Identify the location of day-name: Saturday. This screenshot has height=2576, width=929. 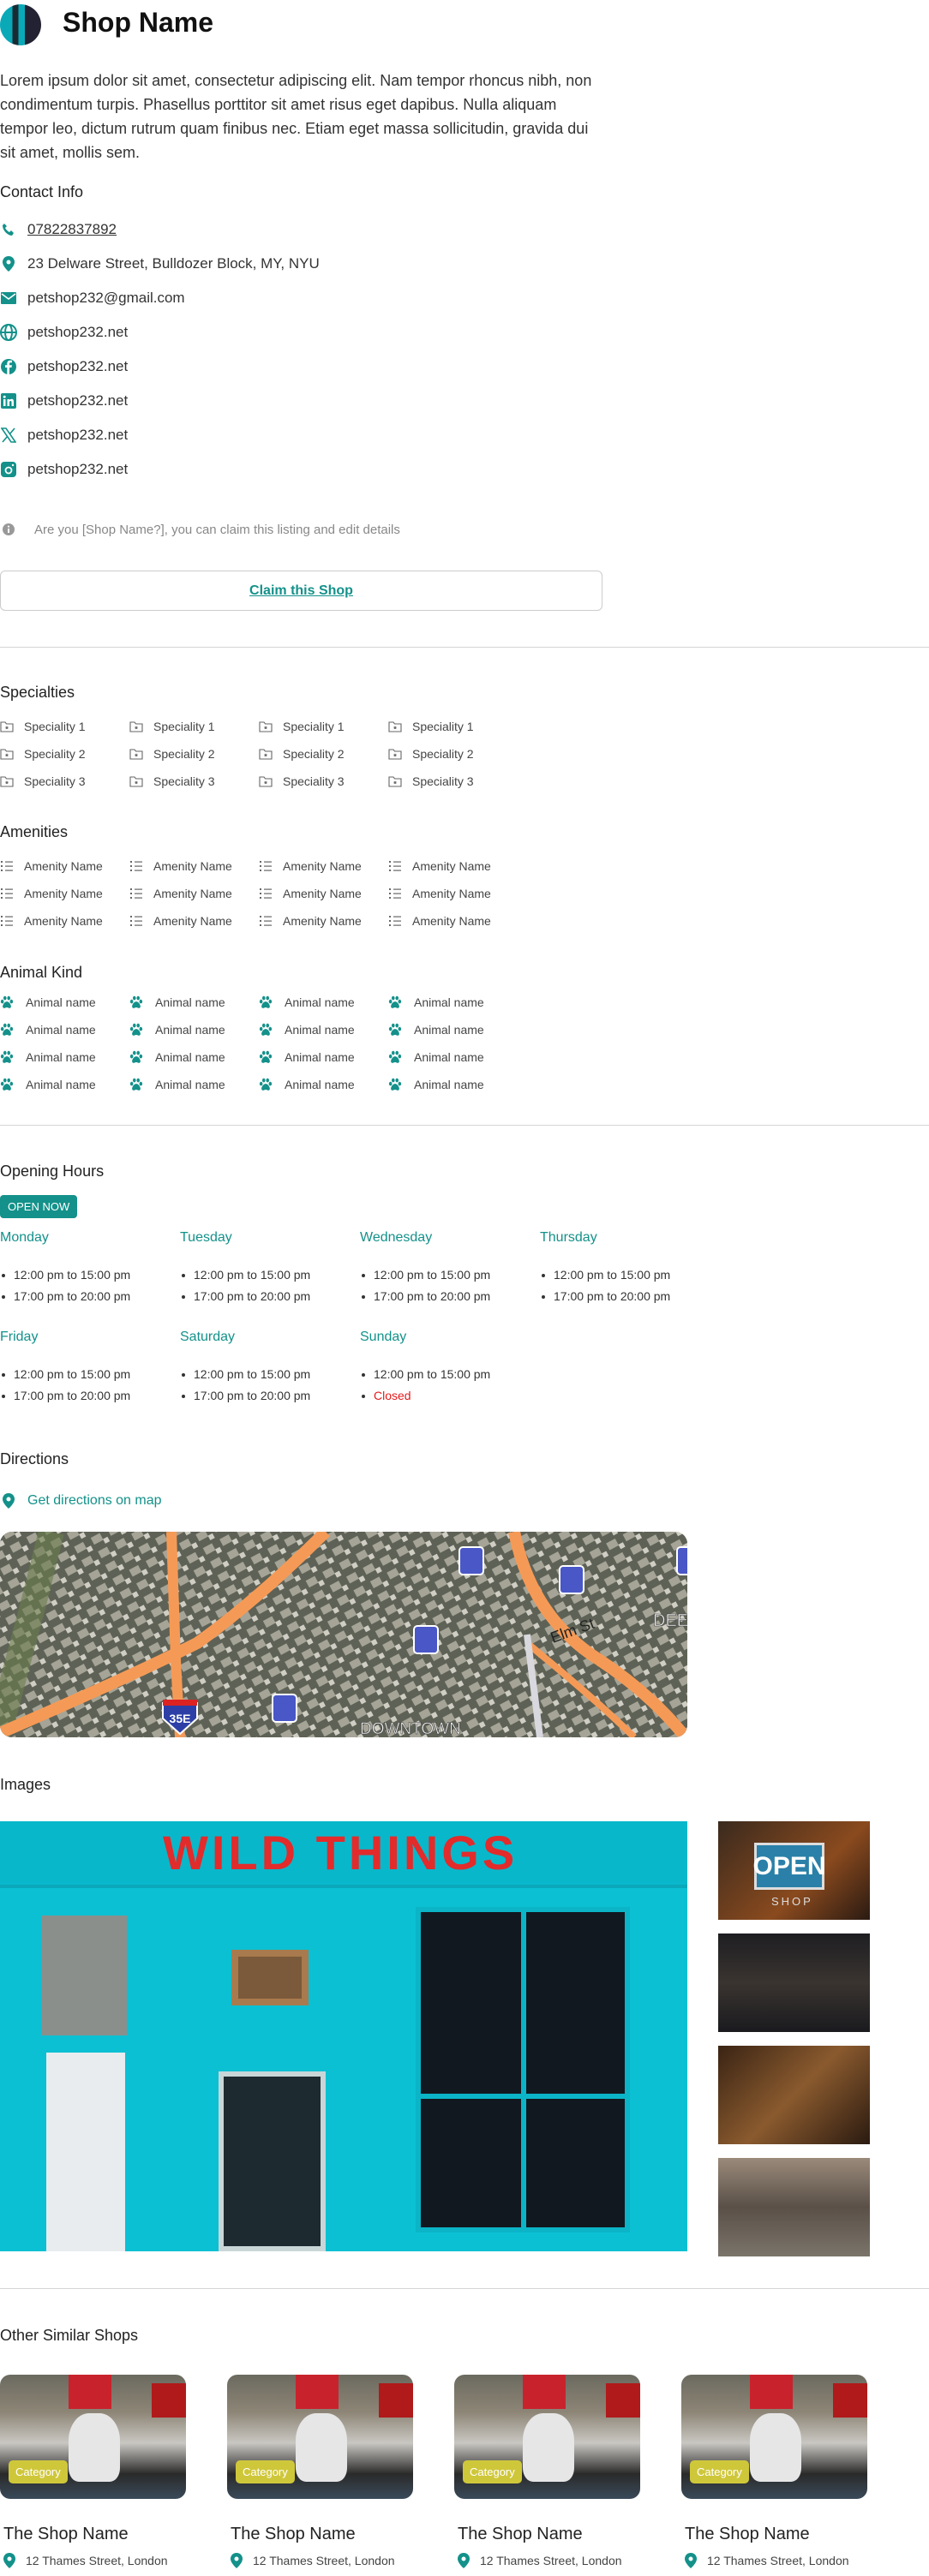
(208, 1337).